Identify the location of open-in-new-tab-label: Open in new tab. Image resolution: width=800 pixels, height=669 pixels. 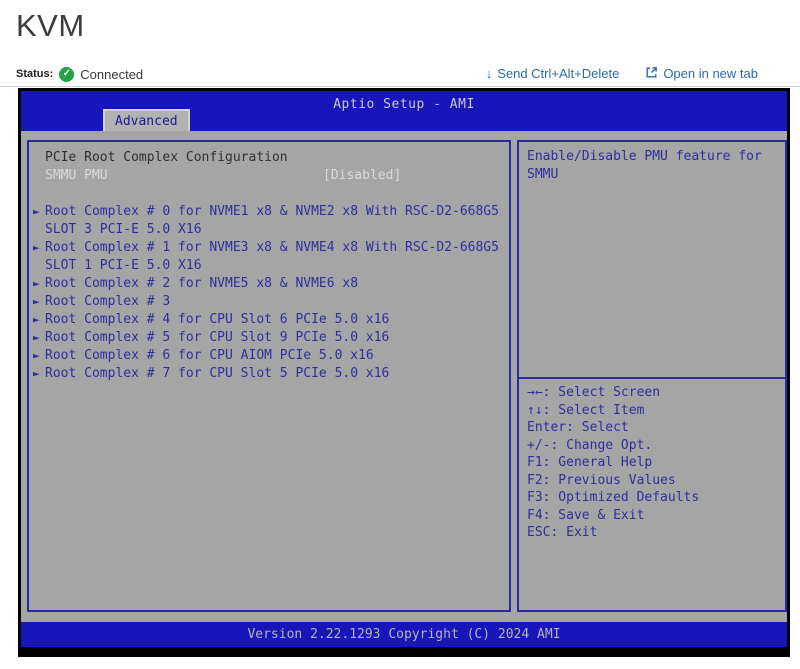
(710, 73).